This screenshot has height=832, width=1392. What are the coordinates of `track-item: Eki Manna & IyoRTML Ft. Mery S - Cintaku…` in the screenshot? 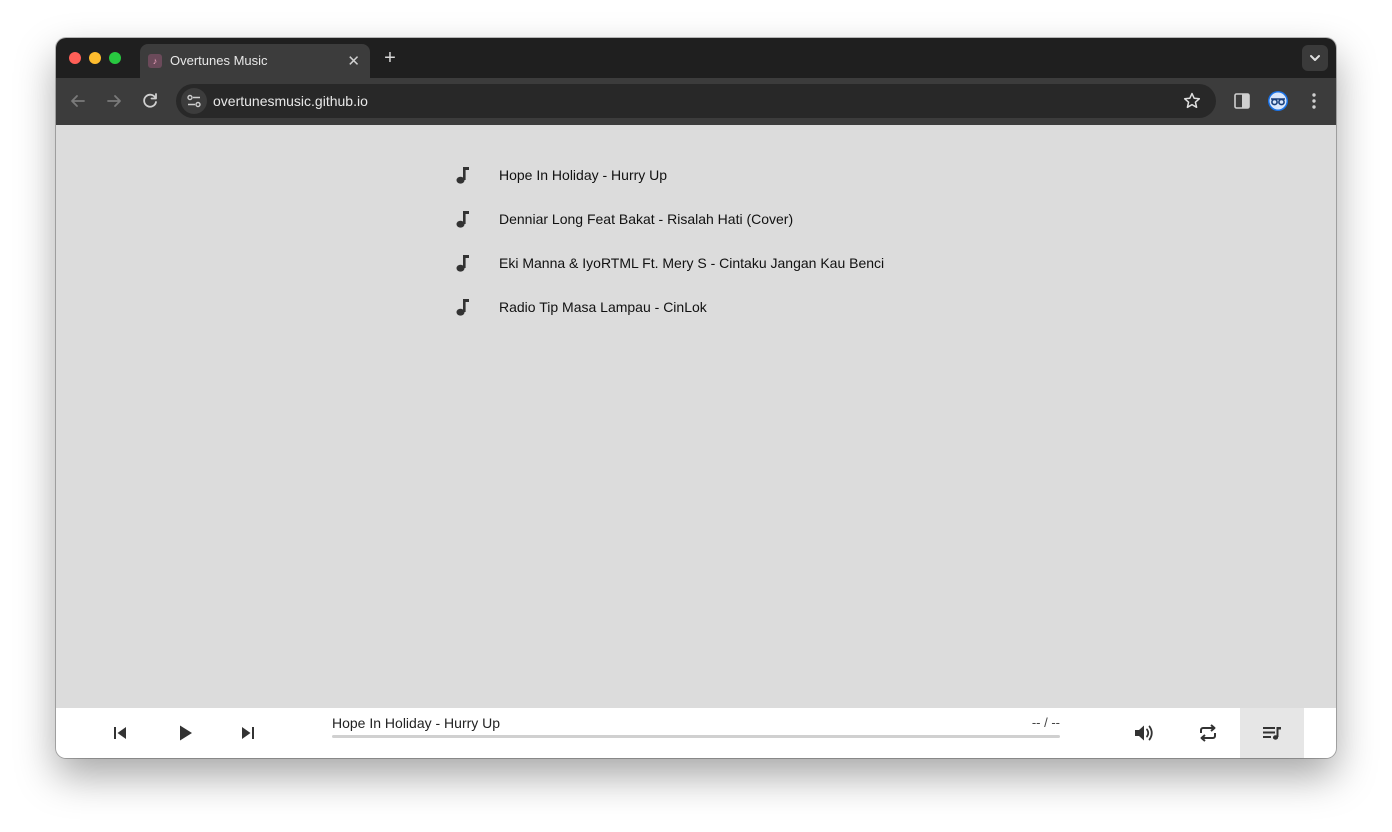 It's located at (754, 263).